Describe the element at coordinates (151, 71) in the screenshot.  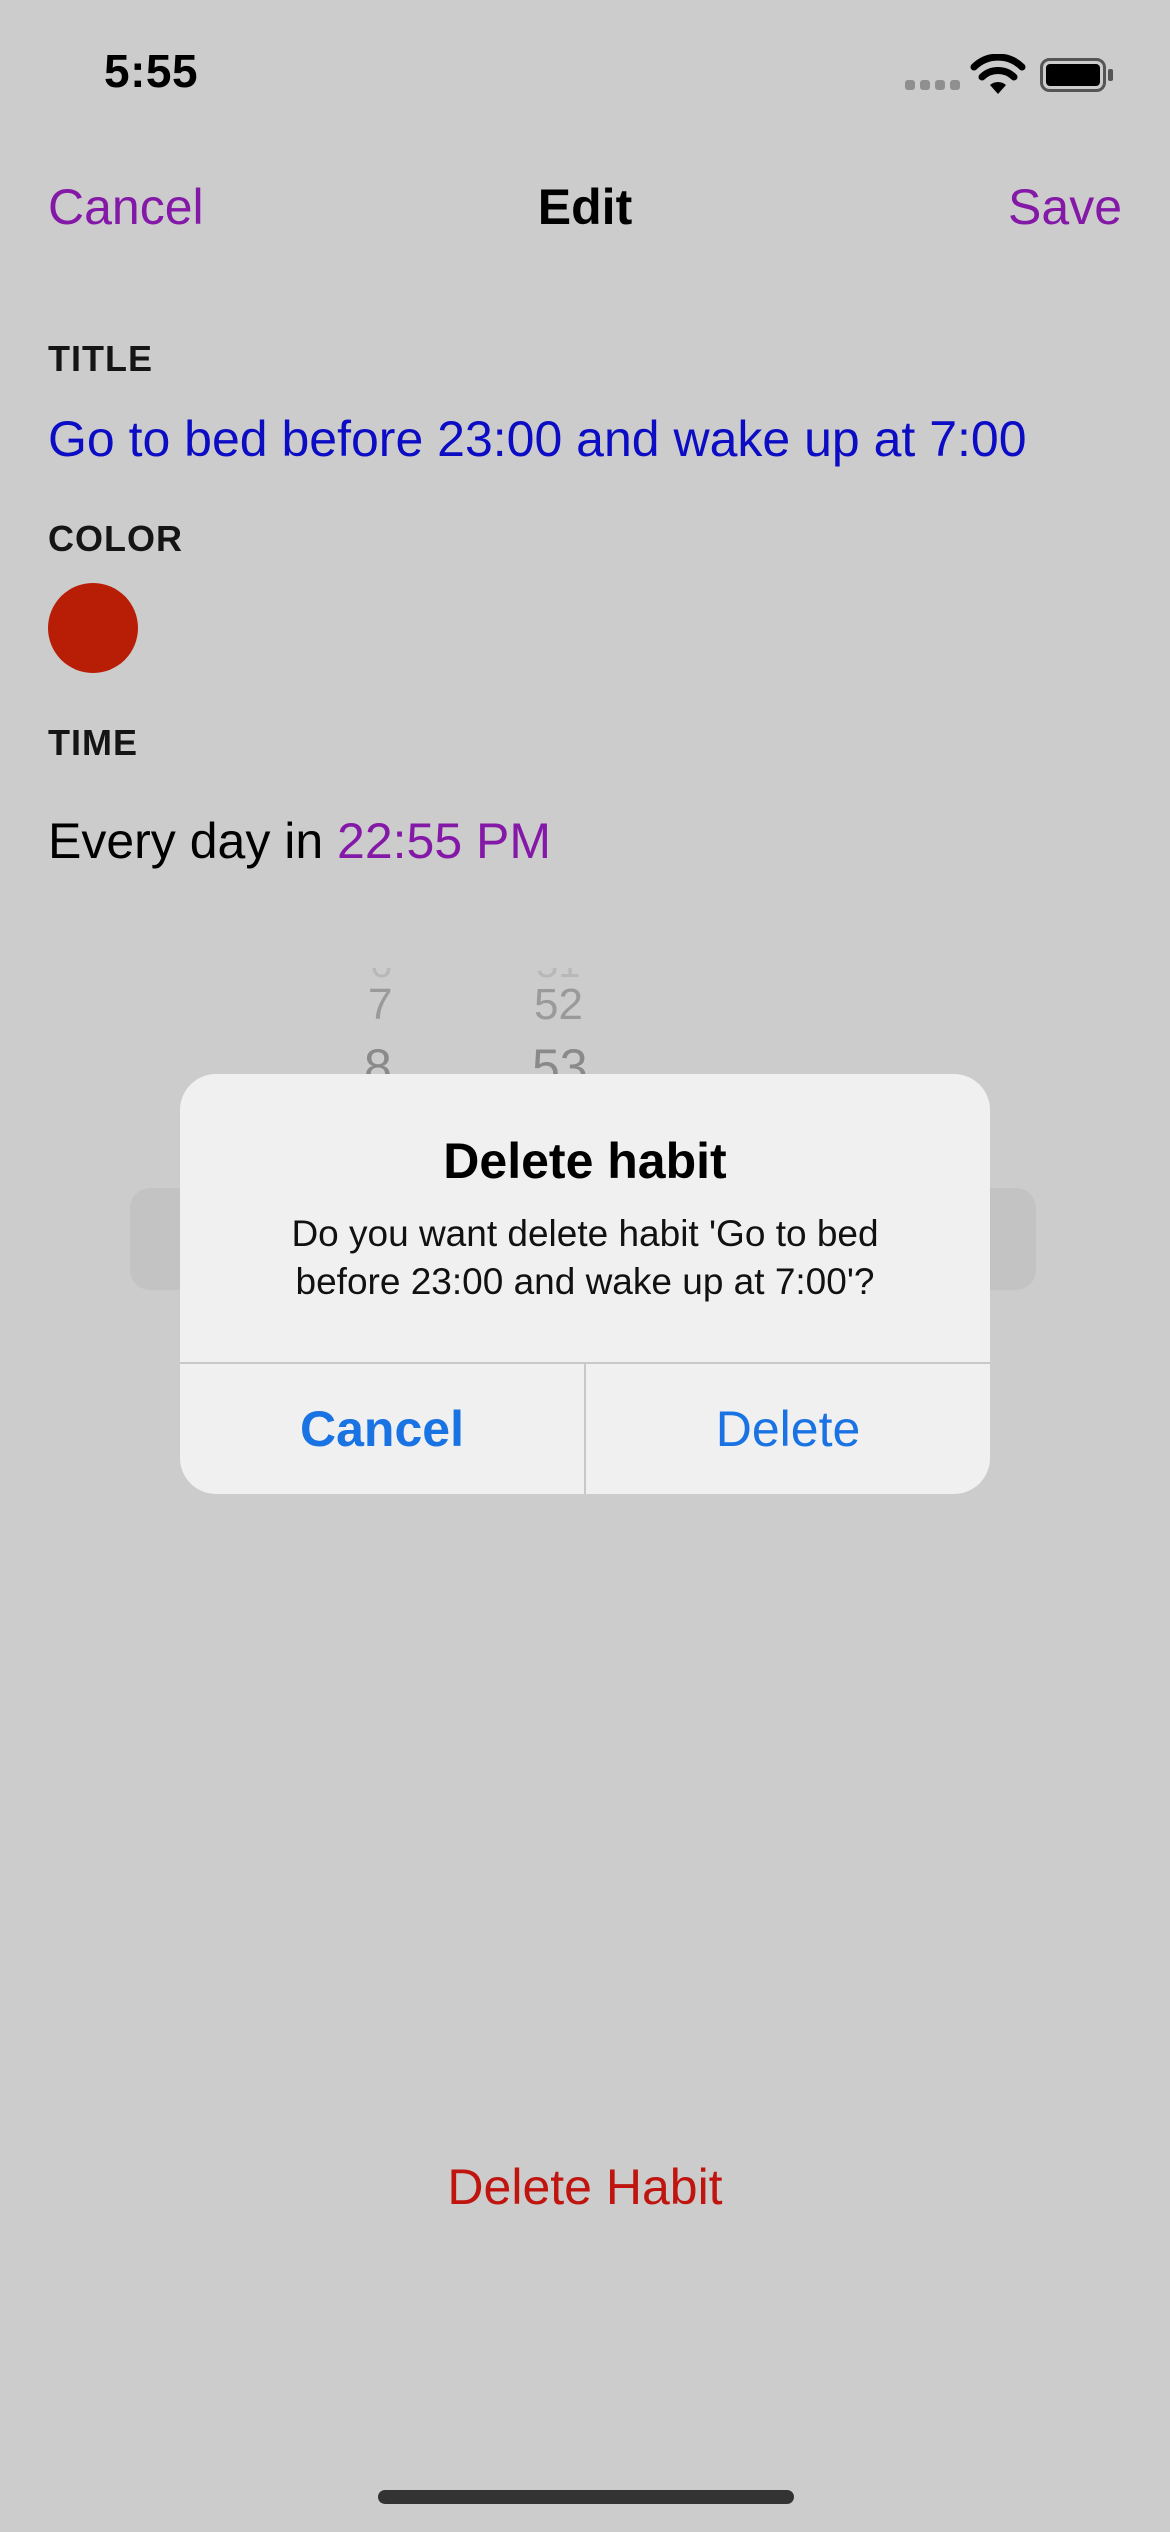
I see `status-time: 5:55` at that location.